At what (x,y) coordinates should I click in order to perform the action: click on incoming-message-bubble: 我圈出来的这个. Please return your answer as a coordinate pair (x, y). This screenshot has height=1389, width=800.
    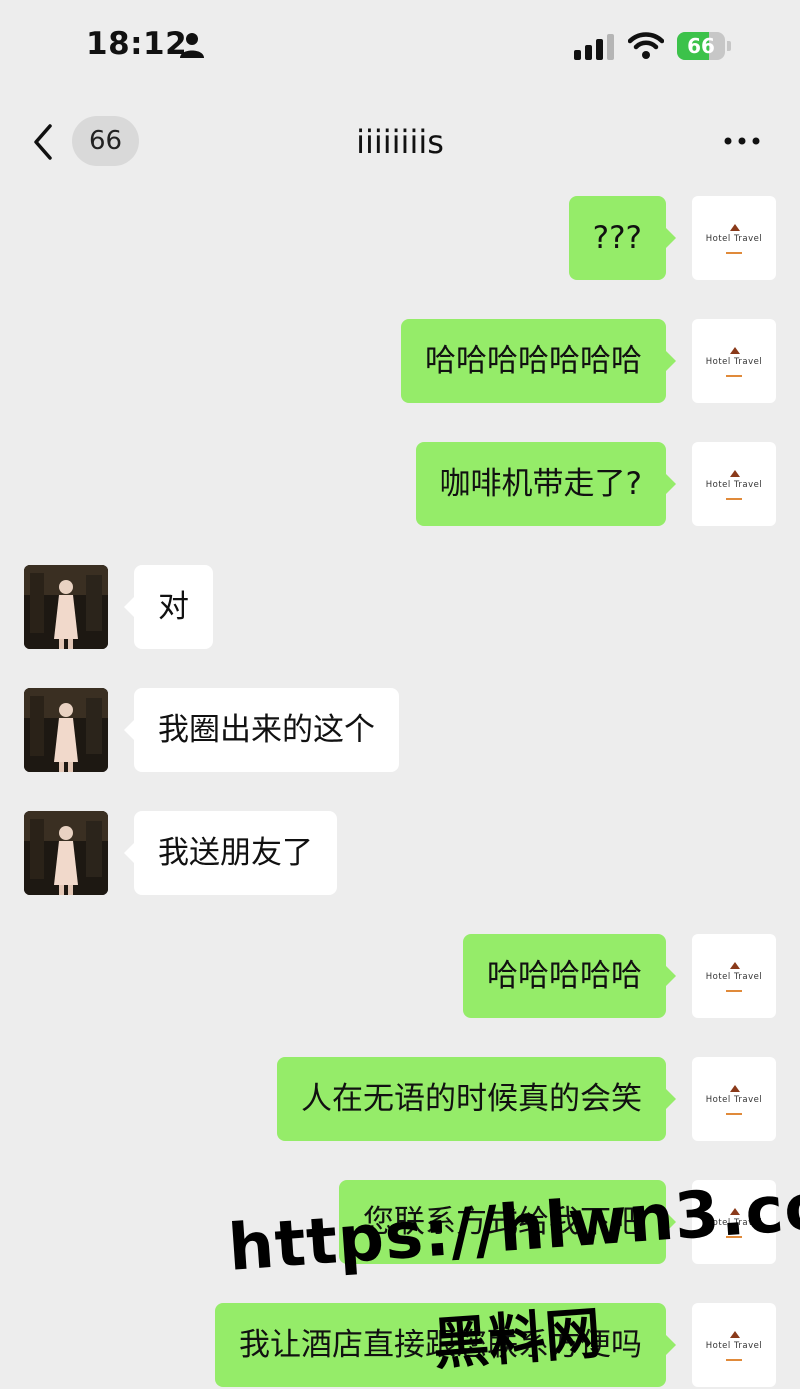
    Looking at the image, I should click on (261, 730).